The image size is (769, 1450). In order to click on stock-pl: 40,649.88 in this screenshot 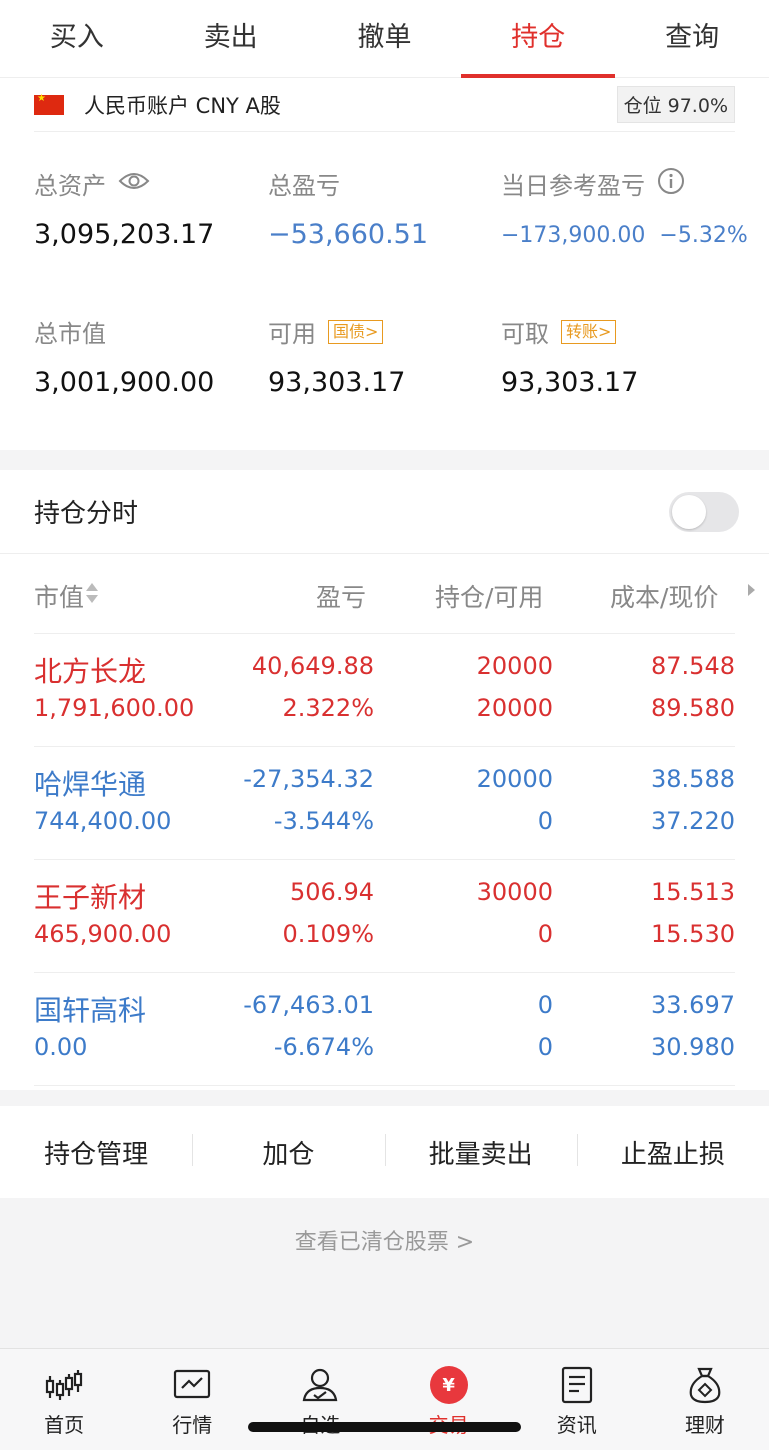, I will do `click(312, 666)`.